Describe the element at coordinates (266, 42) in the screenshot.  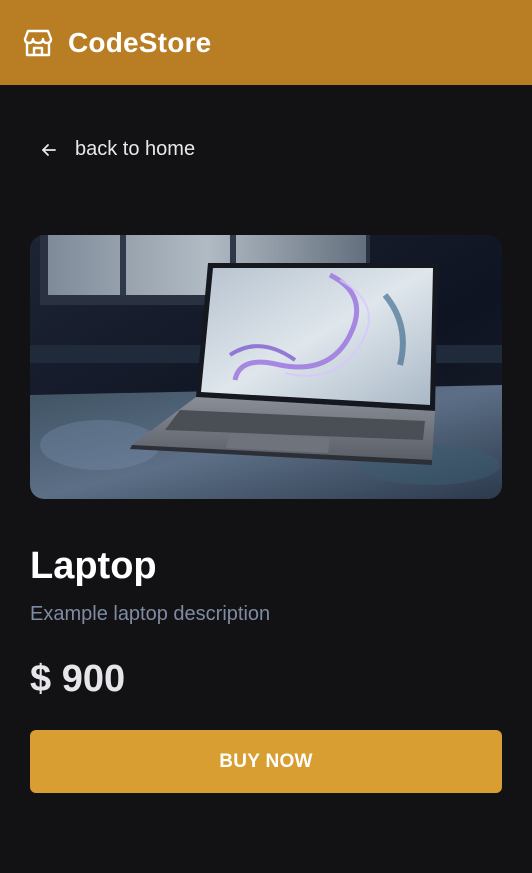
I see `top-bar: CodeStore` at that location.